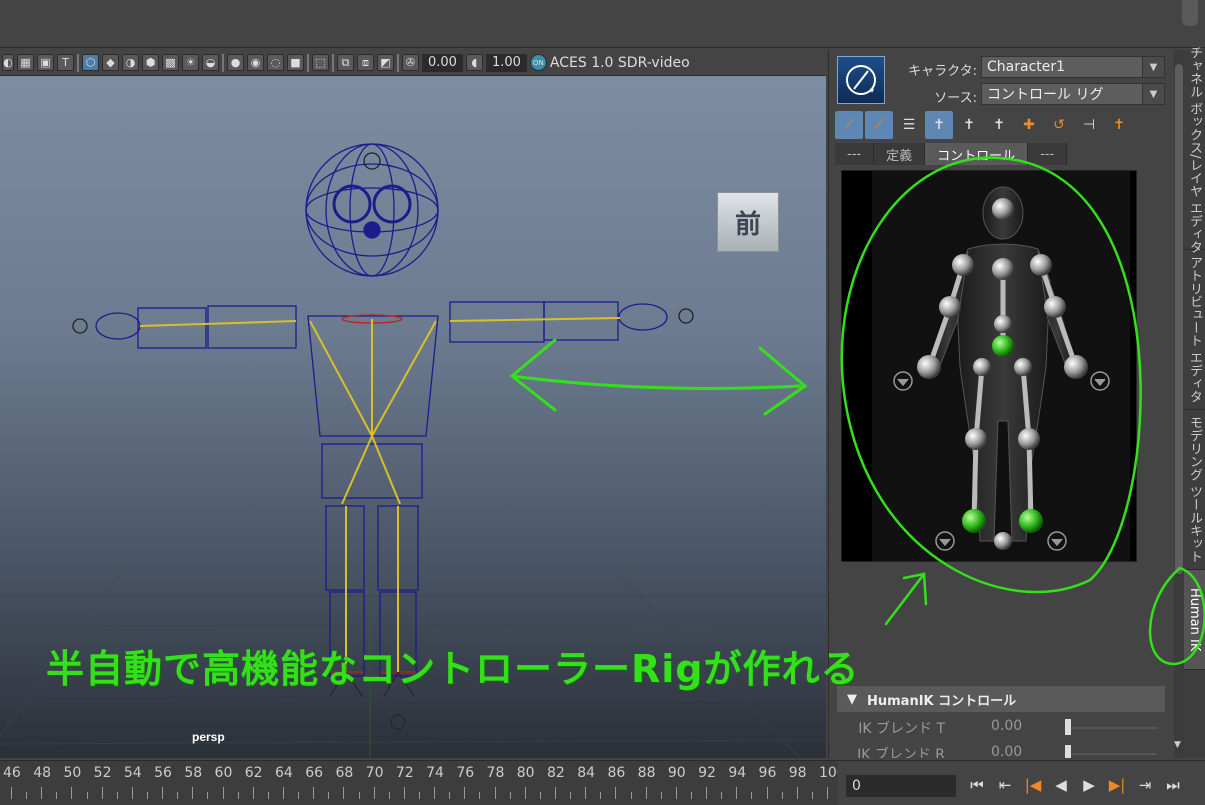 The image size is (1205, 805). What do you see at coordinates (1033, 785) in the screenshot?
I see `step-back-key-icon: |◀` at bounding box center [1033, 785].